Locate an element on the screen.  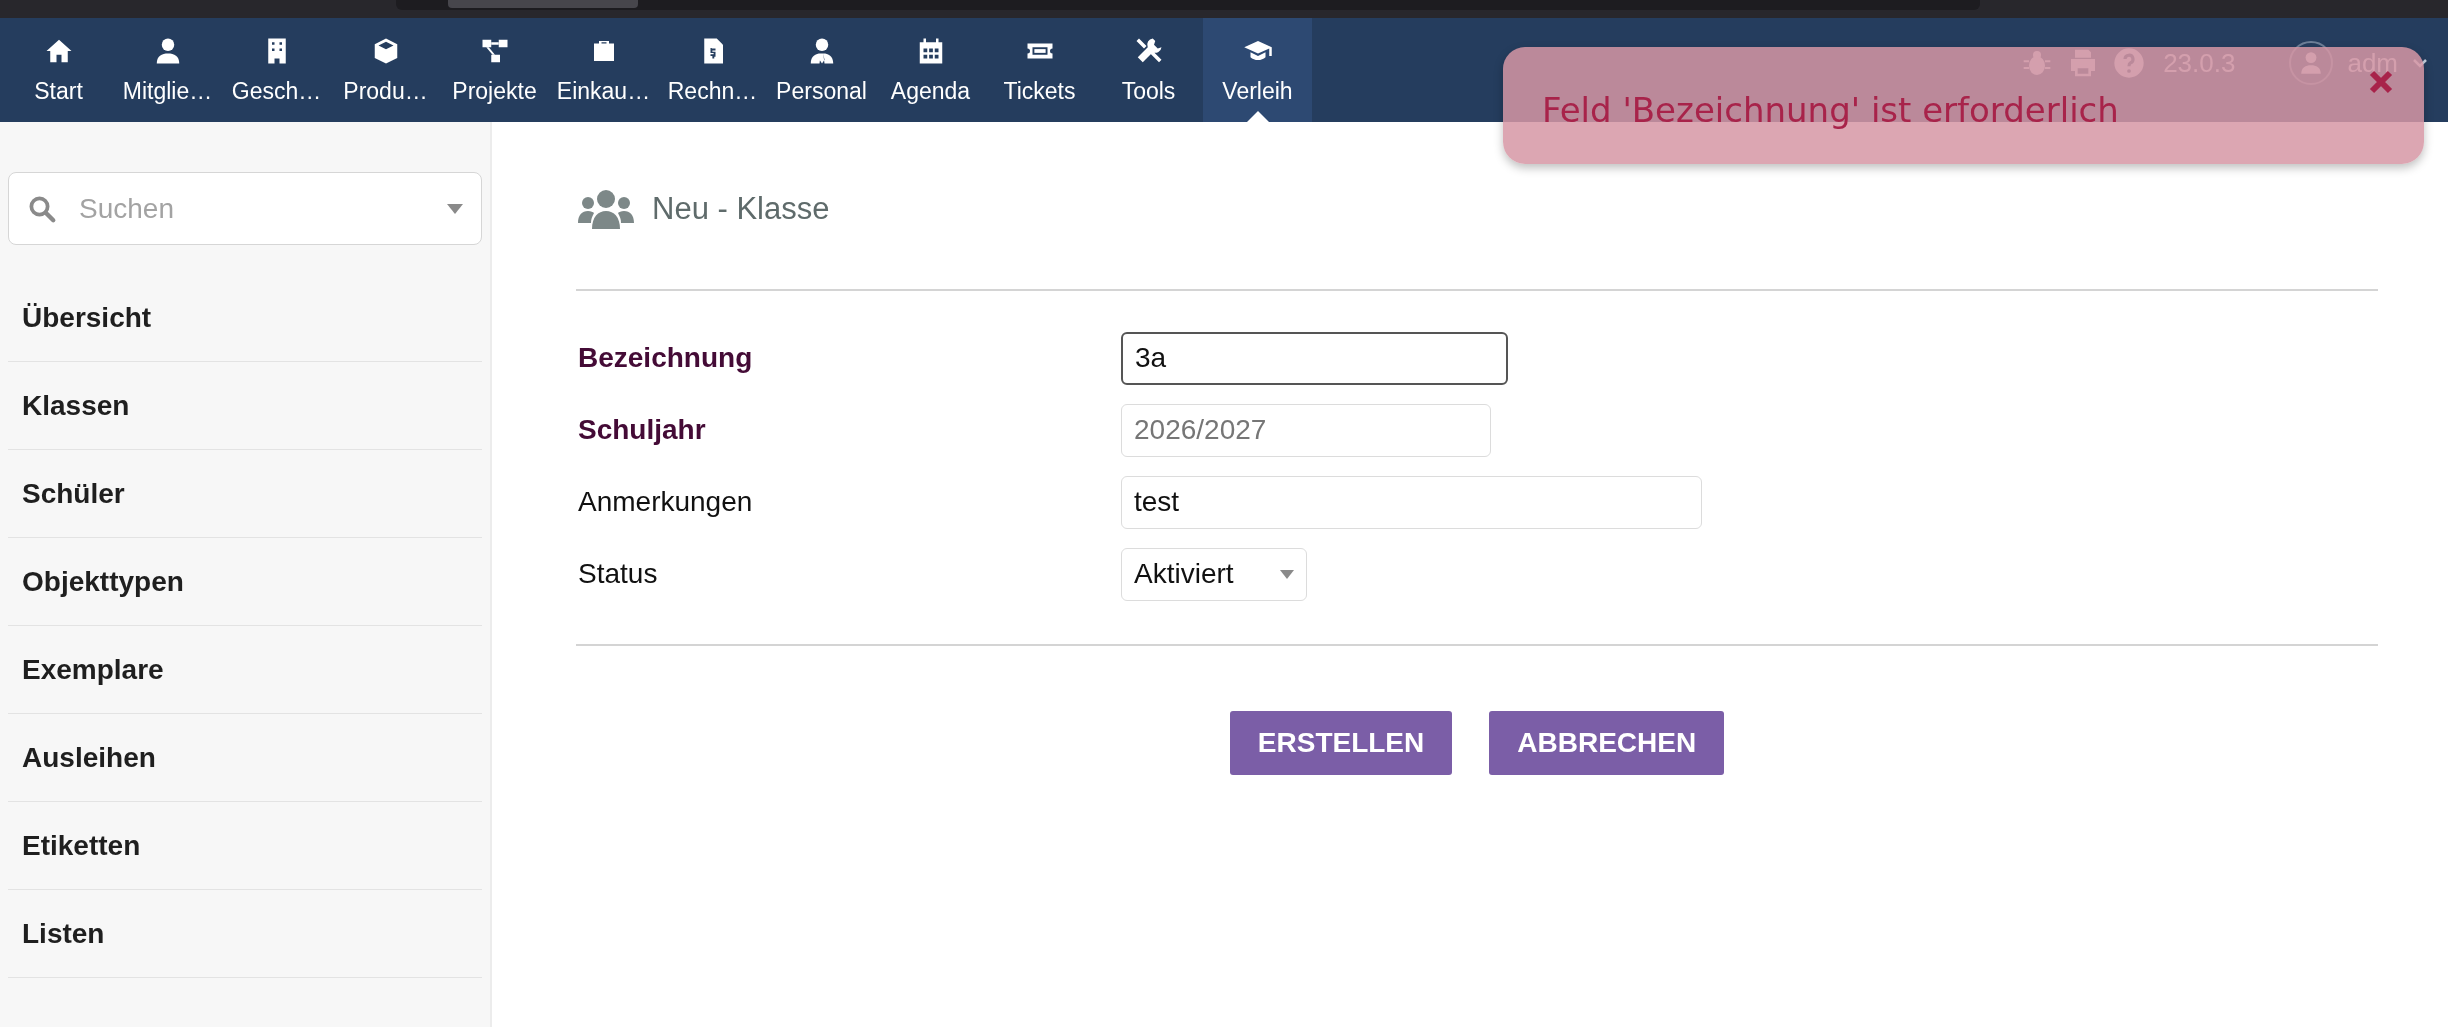
text-field: 3a is located at coordinates (1314, 358).